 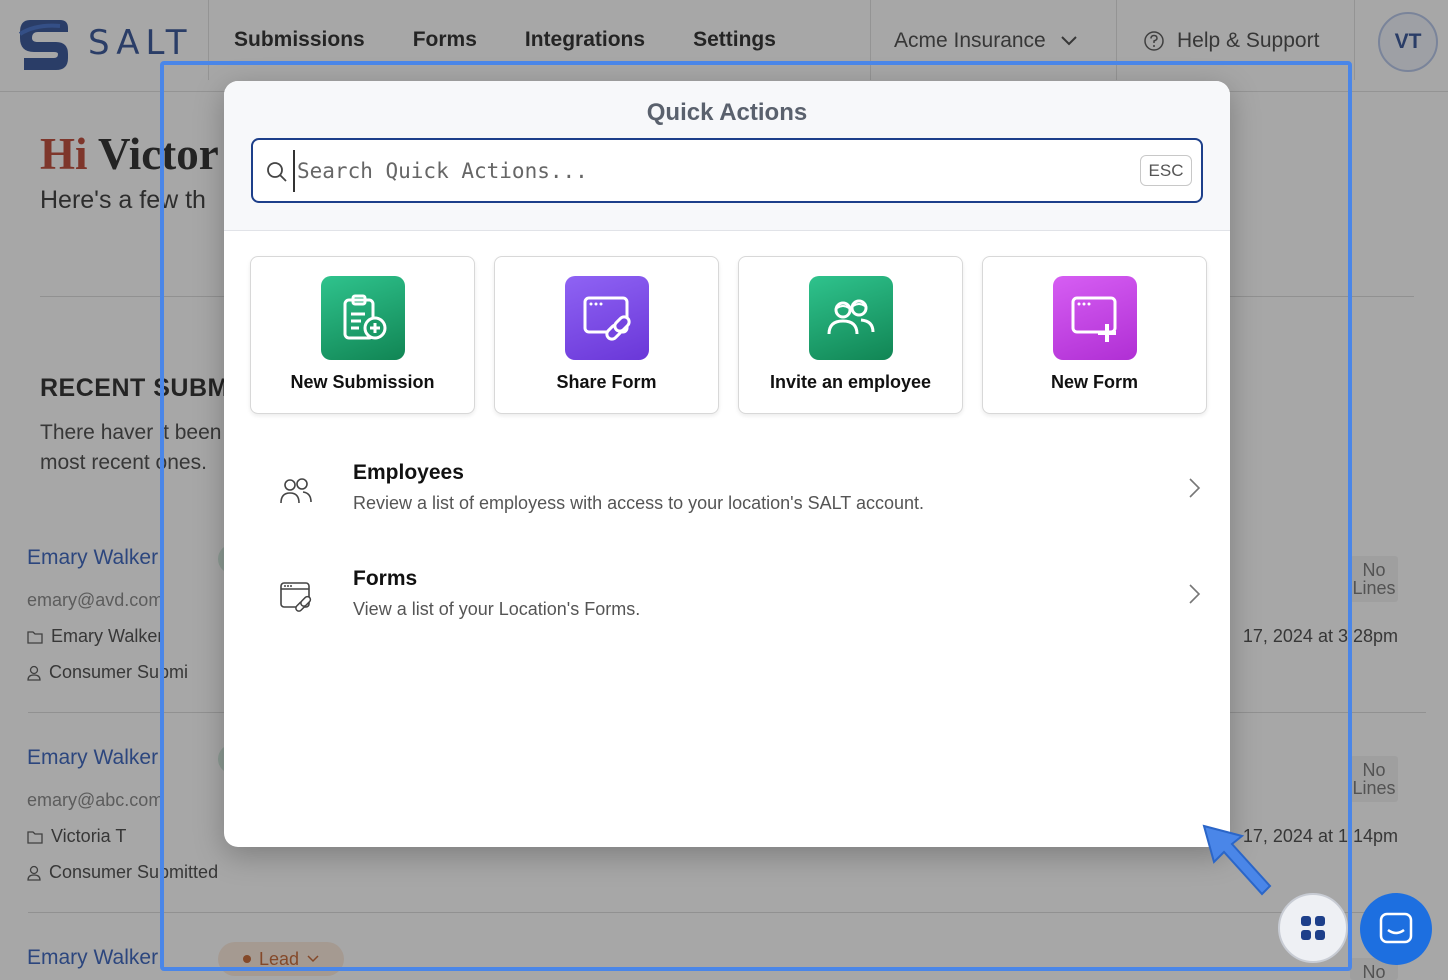 I want to click on esc-key-hint: ESC, so click(x=1166, y=170).